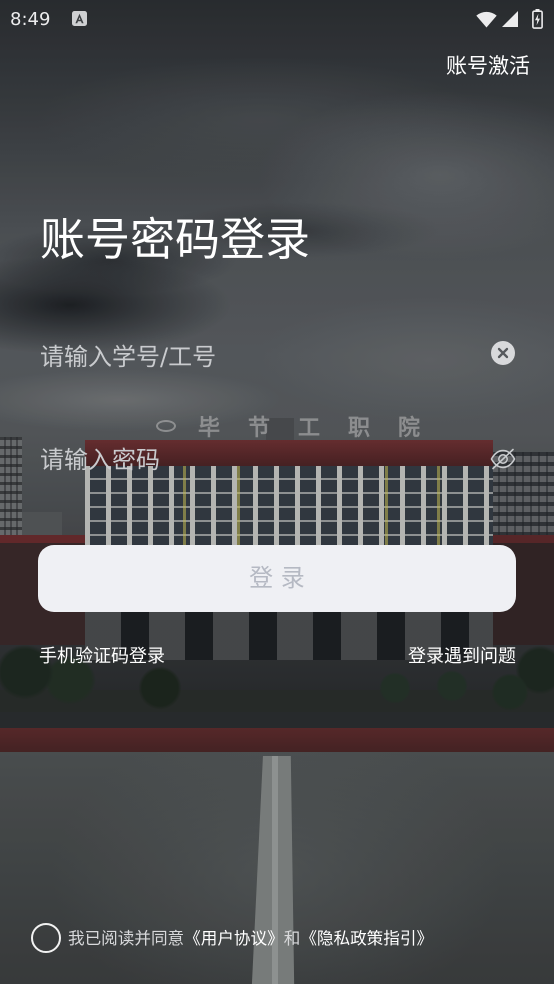 This screenshot has height=984, width=554. I want to click on user-agreement-link: 《用户协议》, so click(234, 938).